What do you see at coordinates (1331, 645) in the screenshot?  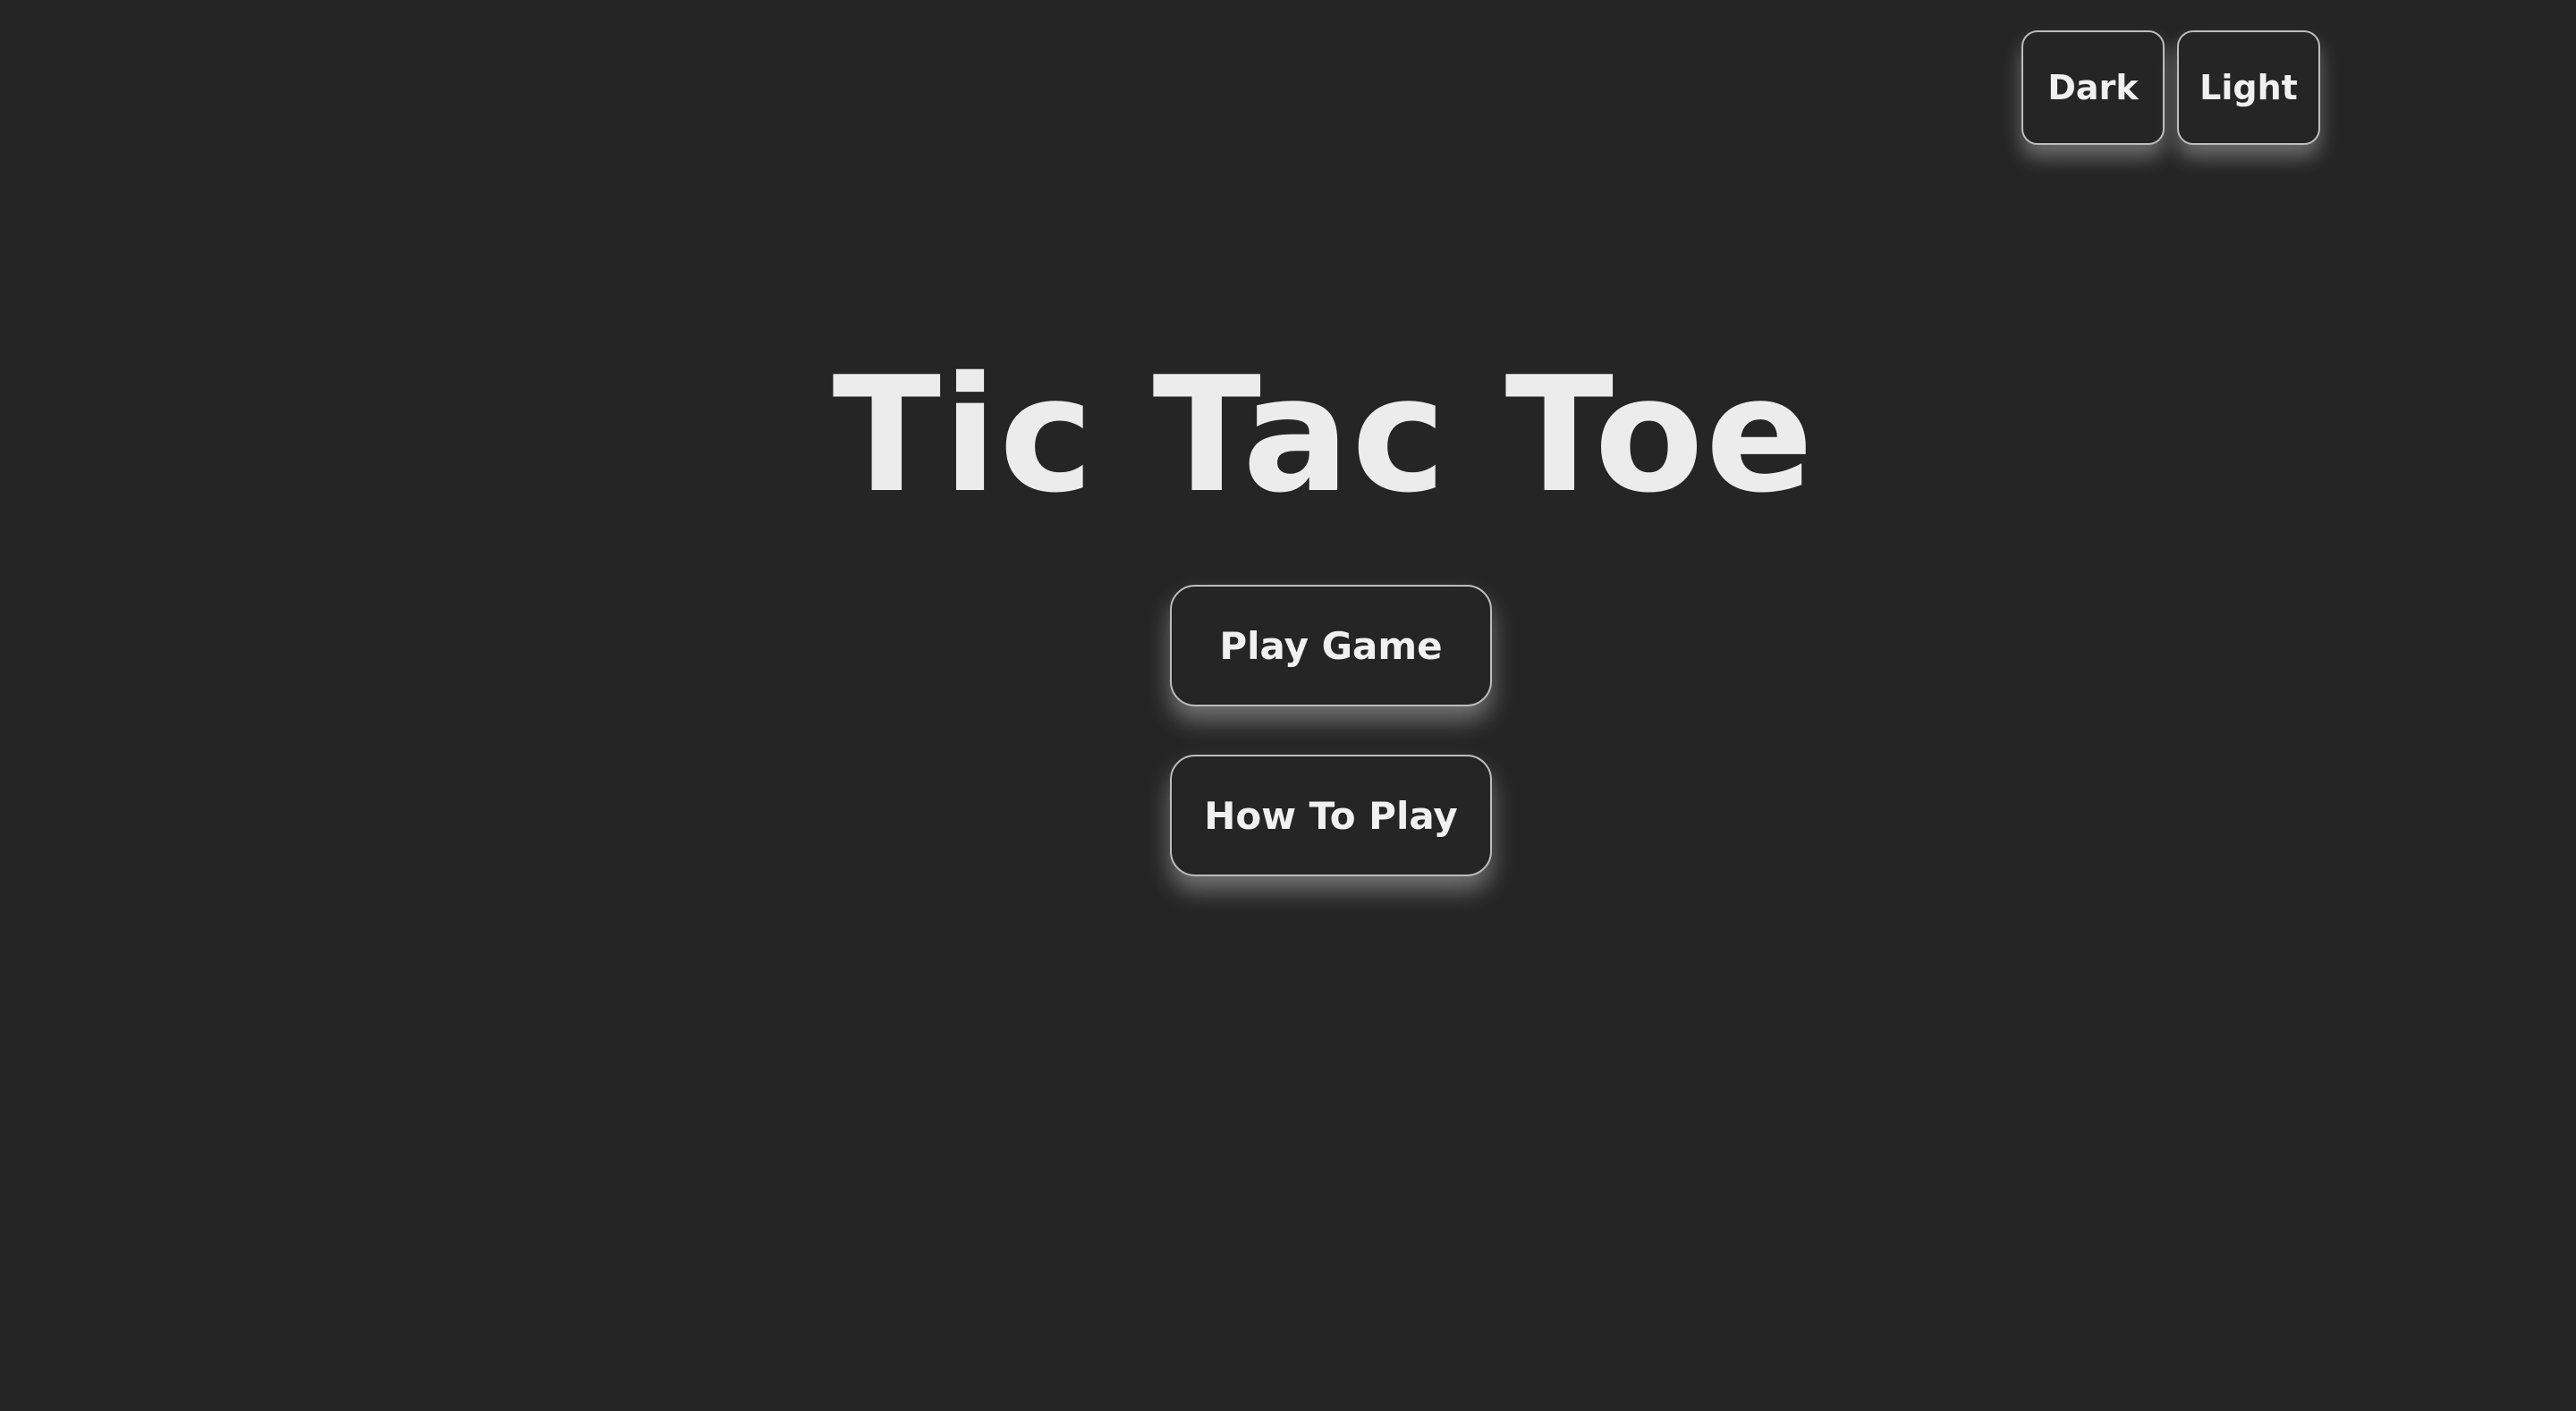 I see `play-game-button: Play Game` at bounding box center [1331, 645].